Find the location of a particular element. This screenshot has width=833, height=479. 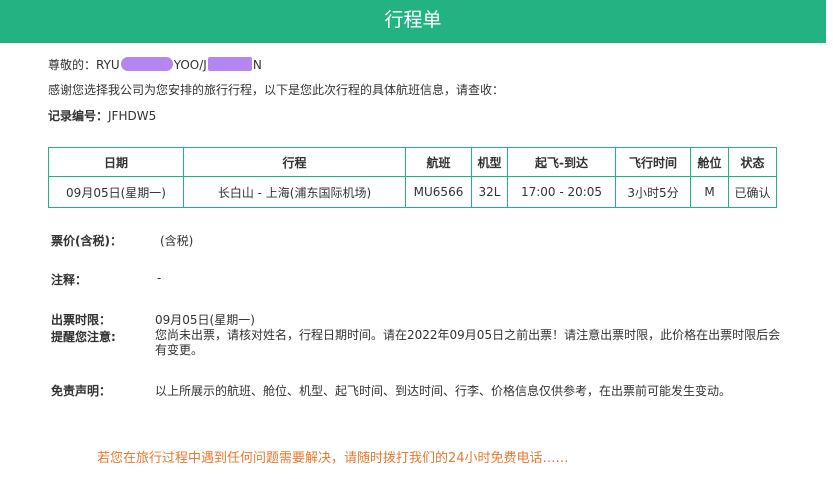

record-line: 记录编号：JFHDW5 is located at coordinates (102, 115).